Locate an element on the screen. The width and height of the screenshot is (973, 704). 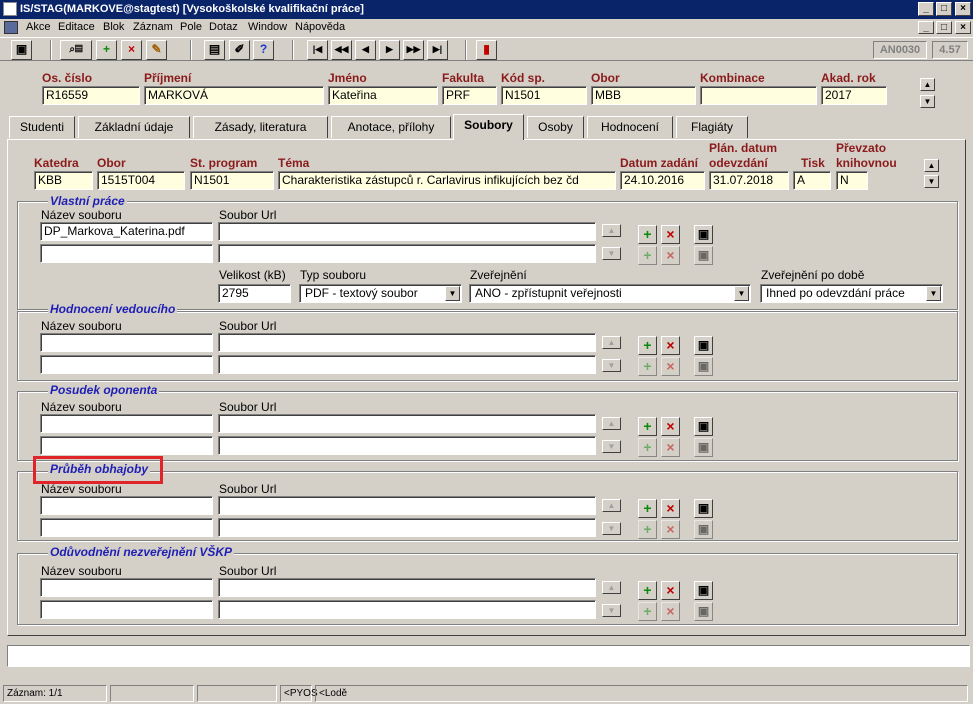
menu-napoveda: Nápověda is located at coordinates (320, 27).